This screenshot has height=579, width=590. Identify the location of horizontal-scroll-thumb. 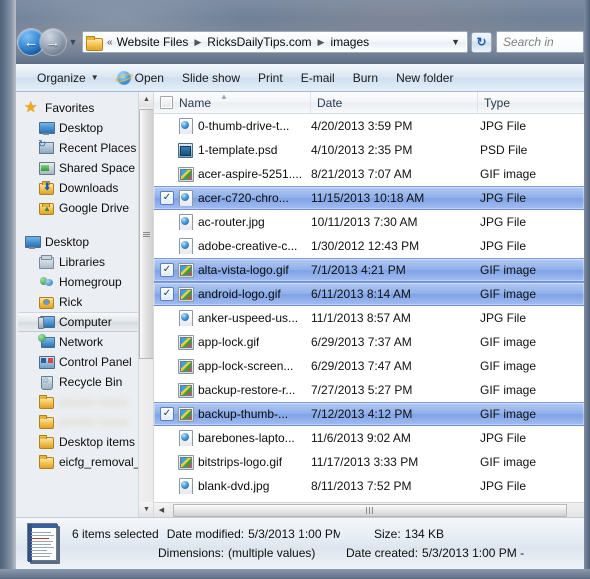
(370, 510).